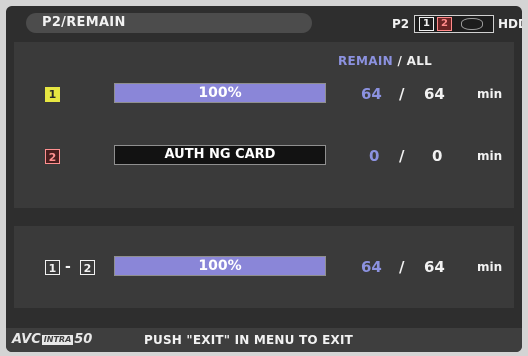 The height and width of the screenshot is (356, 528). Describe the element at coordinates (490, 94) in the screenshot. I see `slot-1-unit: min` at that location.